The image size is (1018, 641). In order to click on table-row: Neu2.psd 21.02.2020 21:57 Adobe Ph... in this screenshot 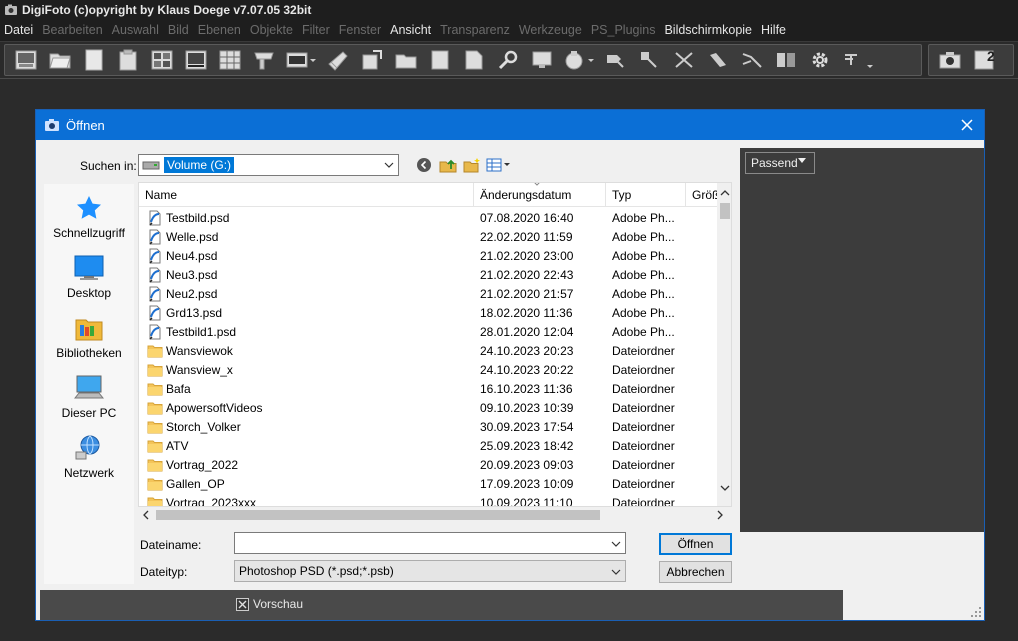, I will do `click(428, 293)`.